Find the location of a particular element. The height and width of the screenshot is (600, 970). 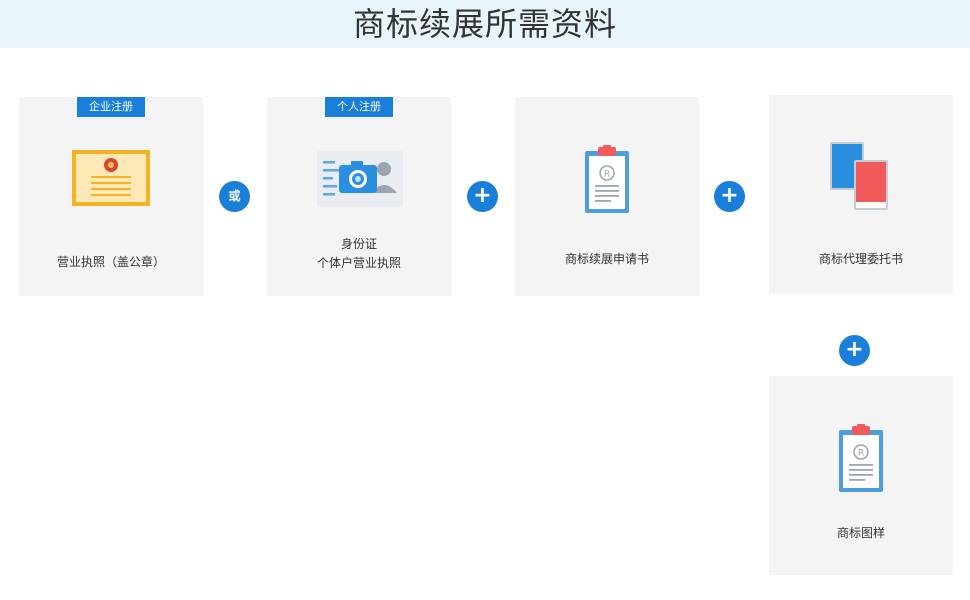

card-trademark-sample: R 商标图样 is located at coordinates (861, 475).